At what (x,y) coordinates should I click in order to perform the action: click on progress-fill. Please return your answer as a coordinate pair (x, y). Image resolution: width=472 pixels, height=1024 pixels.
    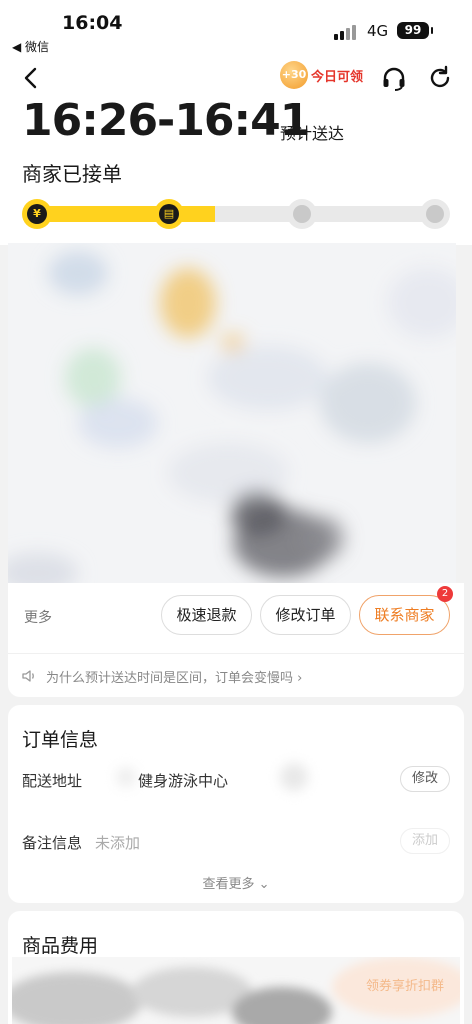
    Looking at the image, I should click on (119, 214).